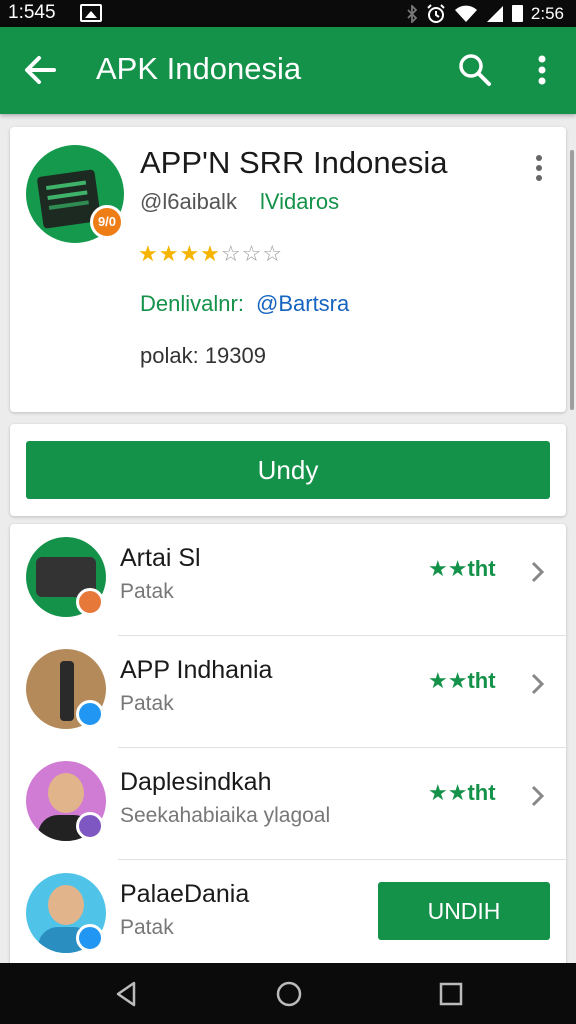  What do you see at coordinates (451, 994) in the screenshot?
I see `recents-square-icon` at bounding box center [451, 994].